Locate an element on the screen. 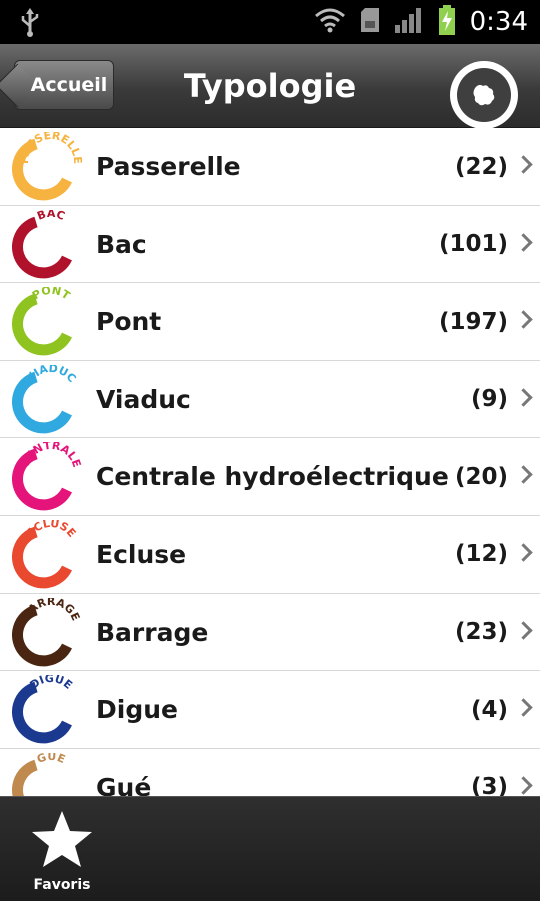 This screenshot has width=540, height=901. item-label: Pont is located at coordinates (129, 322).